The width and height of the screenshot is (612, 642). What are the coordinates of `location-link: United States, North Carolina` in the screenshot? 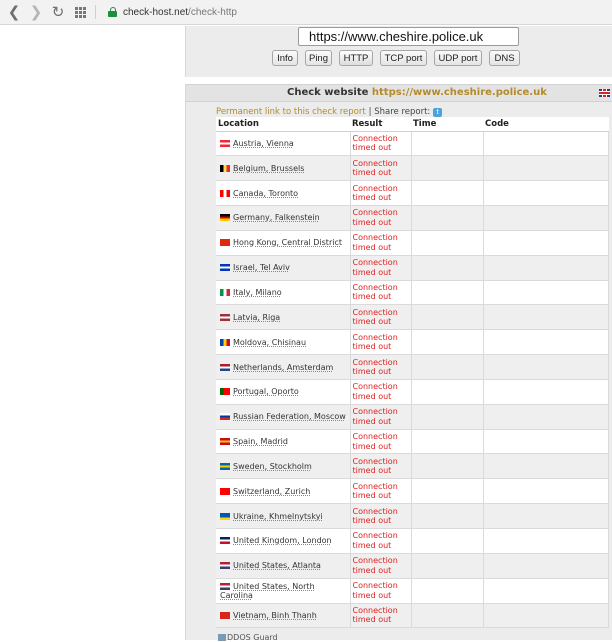 It's located at (267, 591).